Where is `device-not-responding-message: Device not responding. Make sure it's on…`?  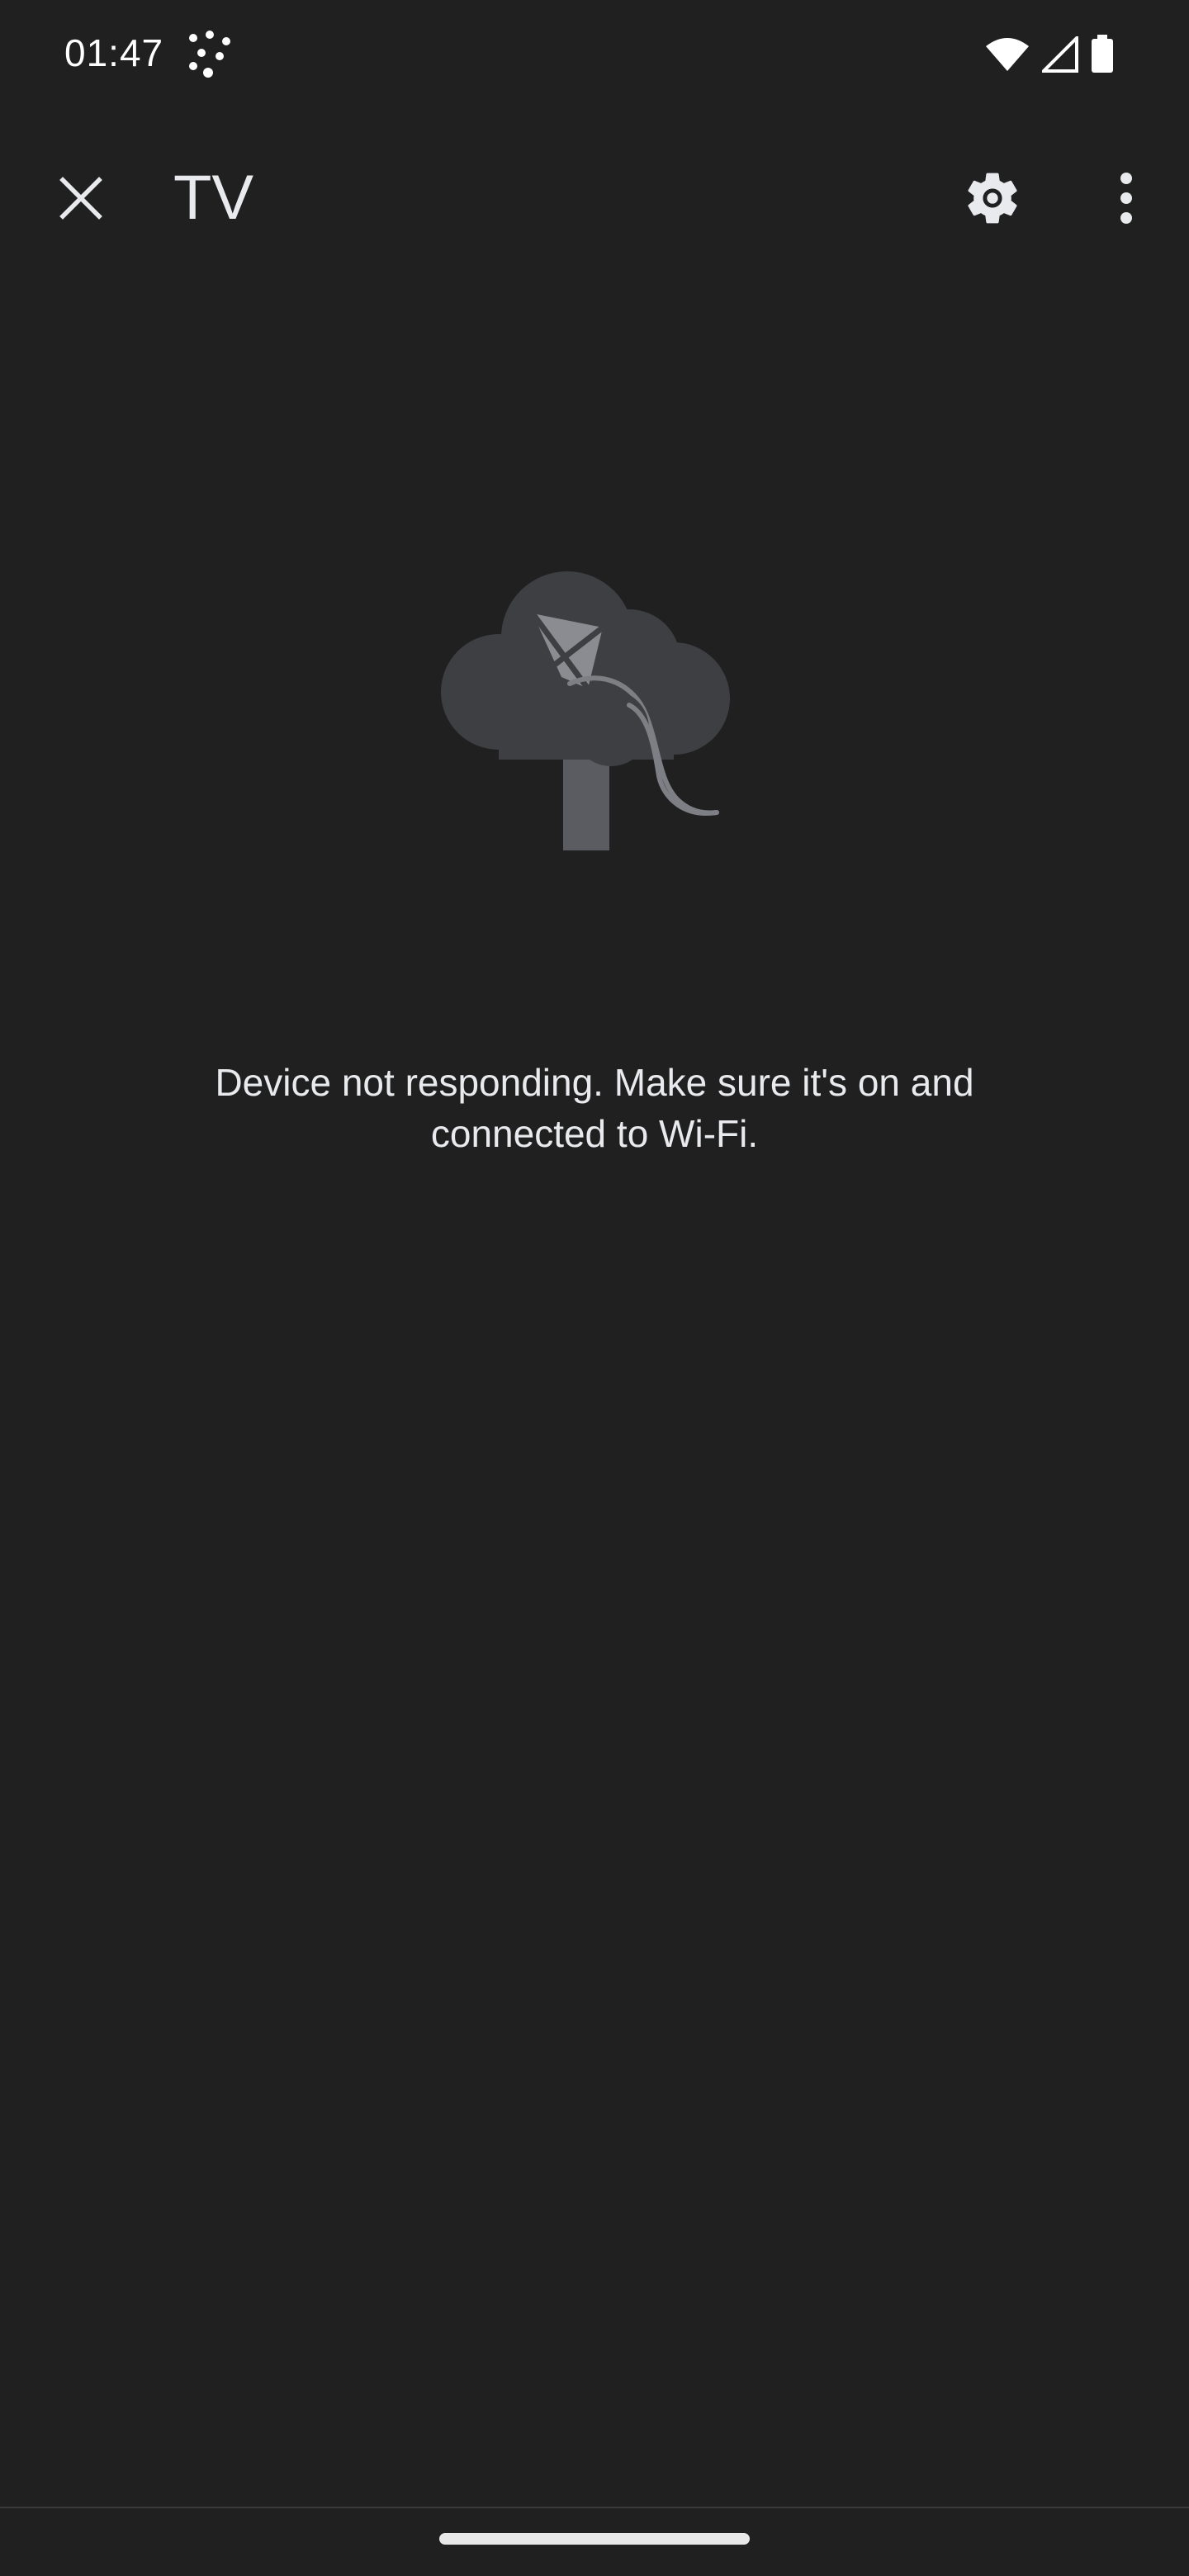 device-not-responding-message: Device not responding. Make sure it's on… is located at coordinates (594, 1108).